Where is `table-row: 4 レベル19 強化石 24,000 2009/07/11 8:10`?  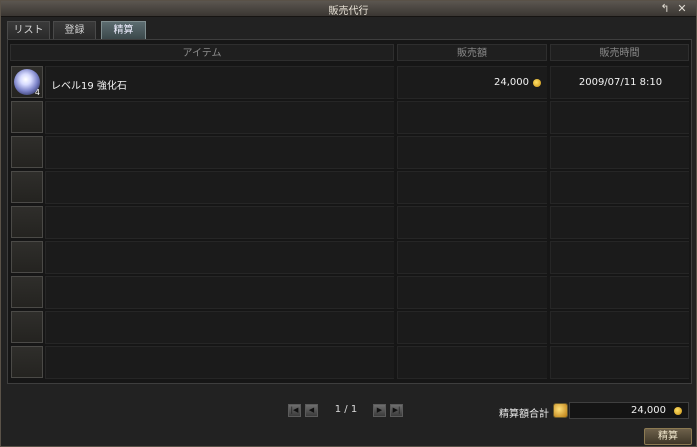 table-row: 4 レベル19 強化石 24,000 2009/07/11 8:10 is located at coordinates (349, 82).